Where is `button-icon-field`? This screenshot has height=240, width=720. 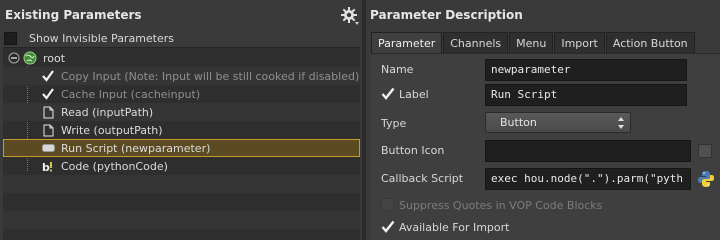
button-icon-field is located at coordinates (588, 151).